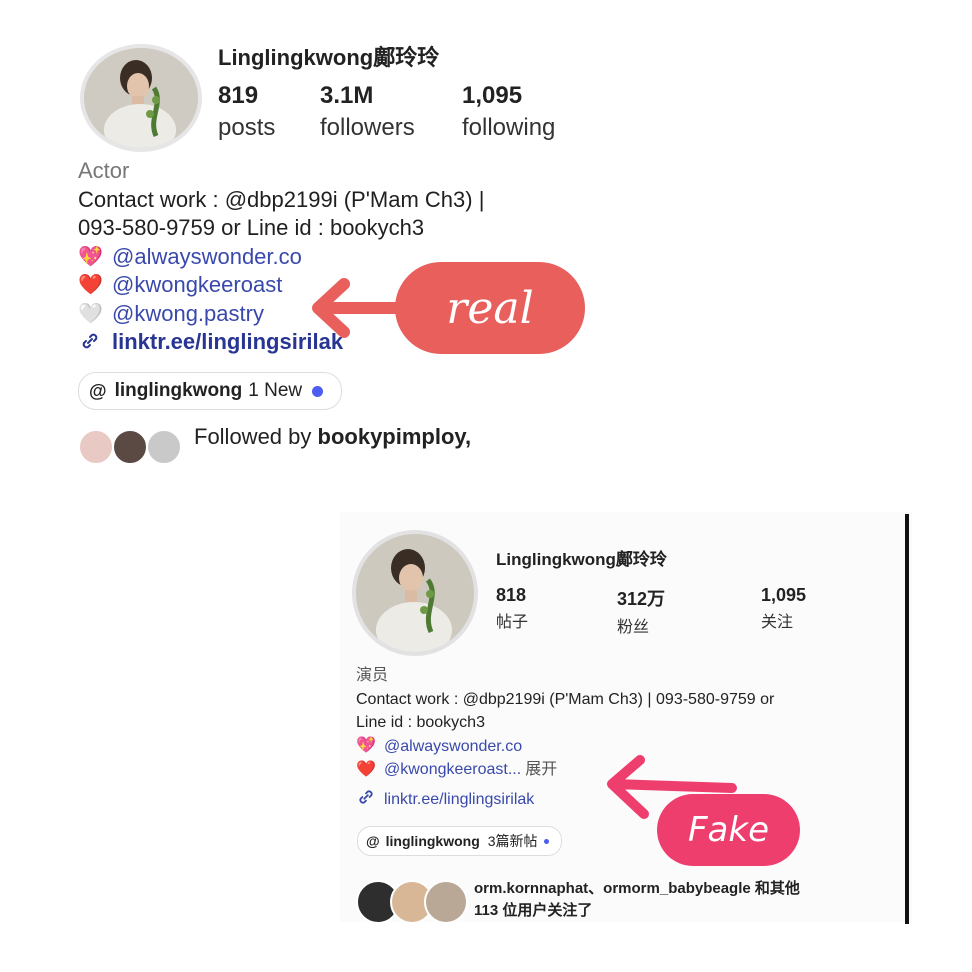  I want to click on bio-contact-line: Contact work : @dbp2199i (P'Mam Ch3) |, so click(281, 199).